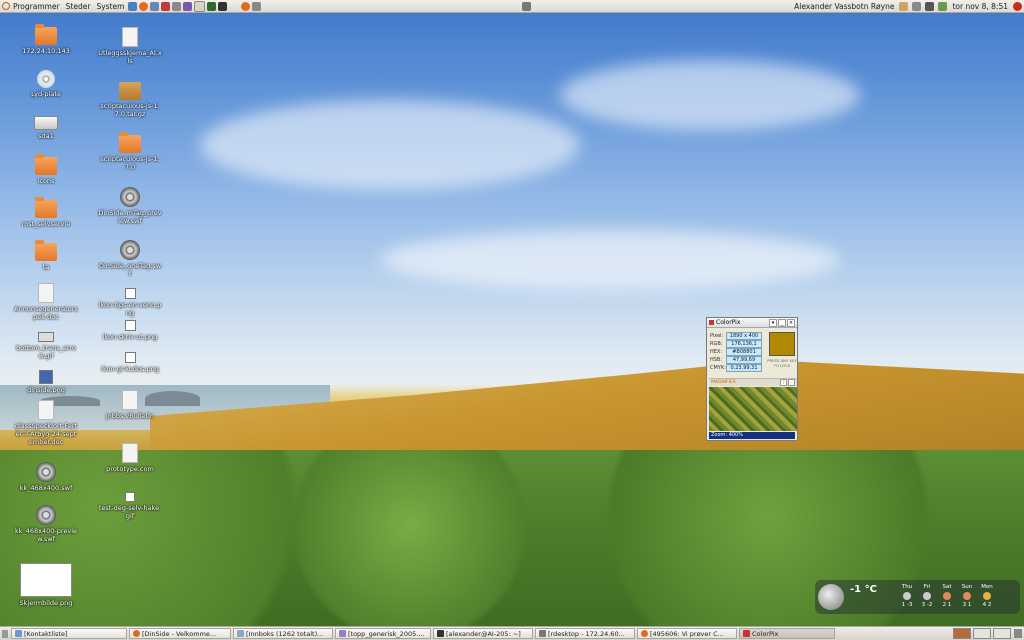 Image resolution: width=1024 pixels, height=640 pixels. What do you see at coordinates (46, 126) in the screenshot?
I see `desktop-icon: sda1` at bounding box center [46, 126].